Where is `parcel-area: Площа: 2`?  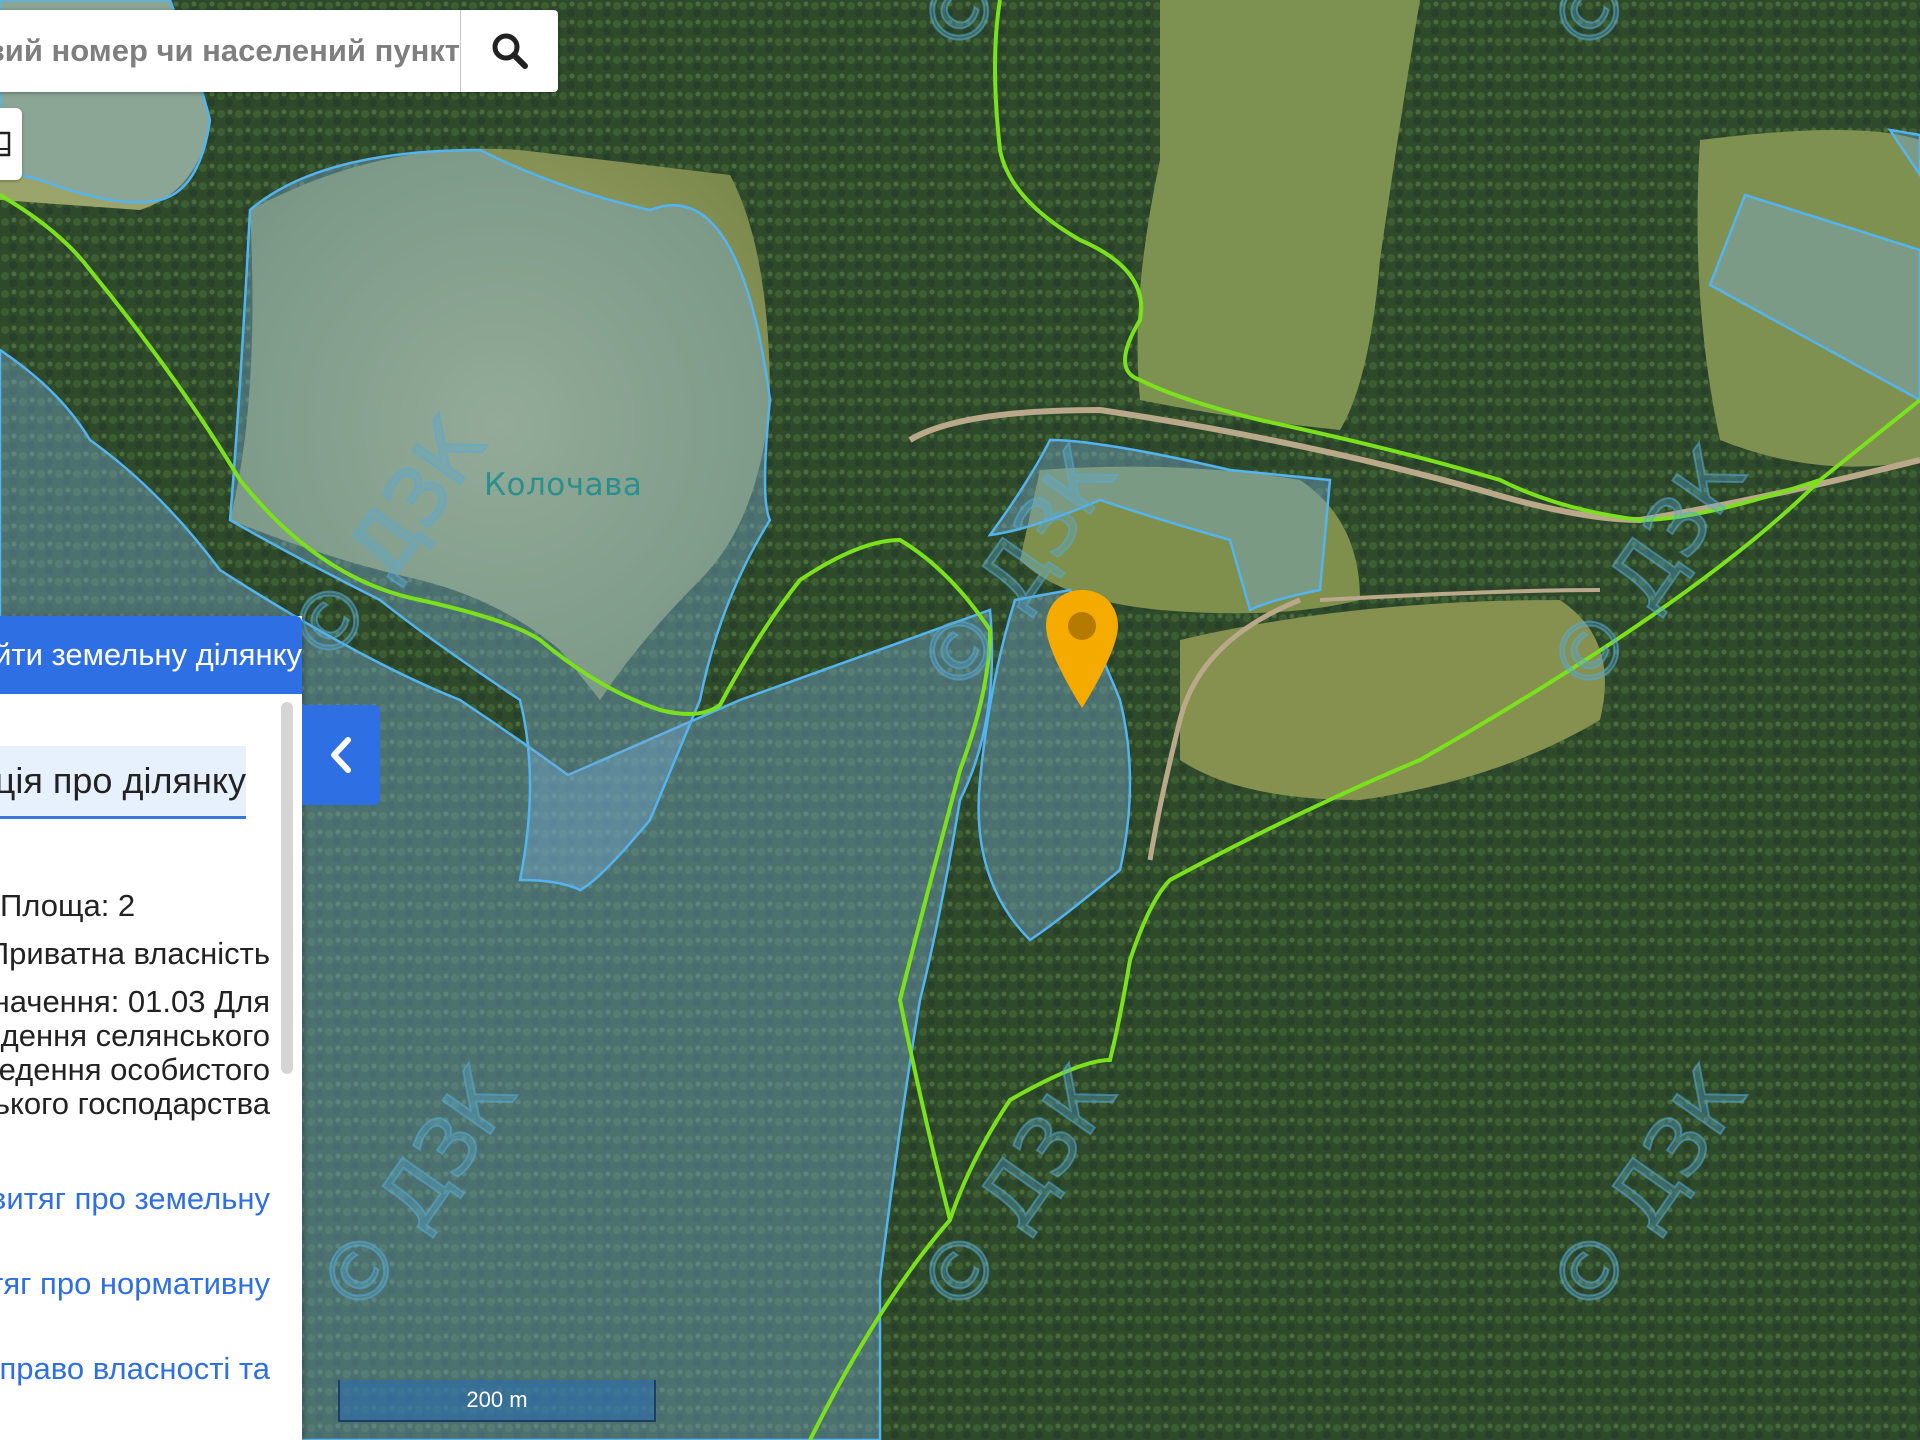
parcel-area: Площа: 2 is located at coordinates (68, 905).